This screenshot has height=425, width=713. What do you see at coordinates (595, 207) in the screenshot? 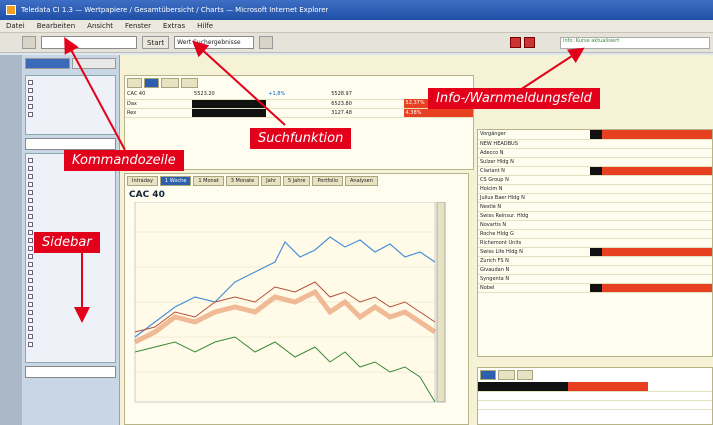
I see `table-row: Nestlé N` at bounding box center [595, 207].